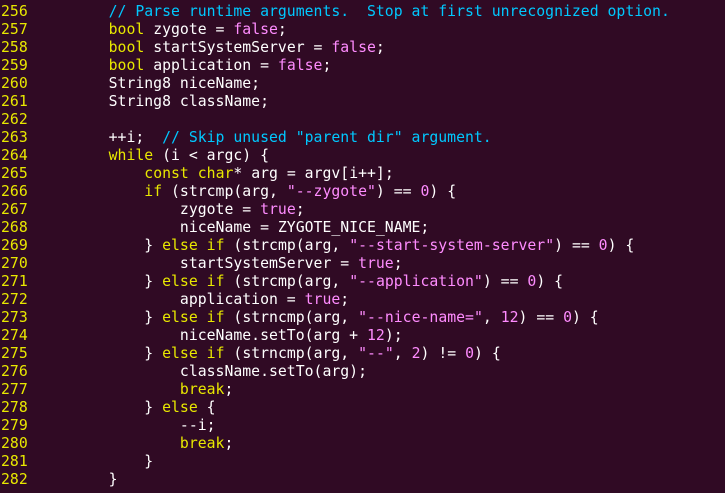  I want to click on token-plain: ) !=, so click(443, 353).